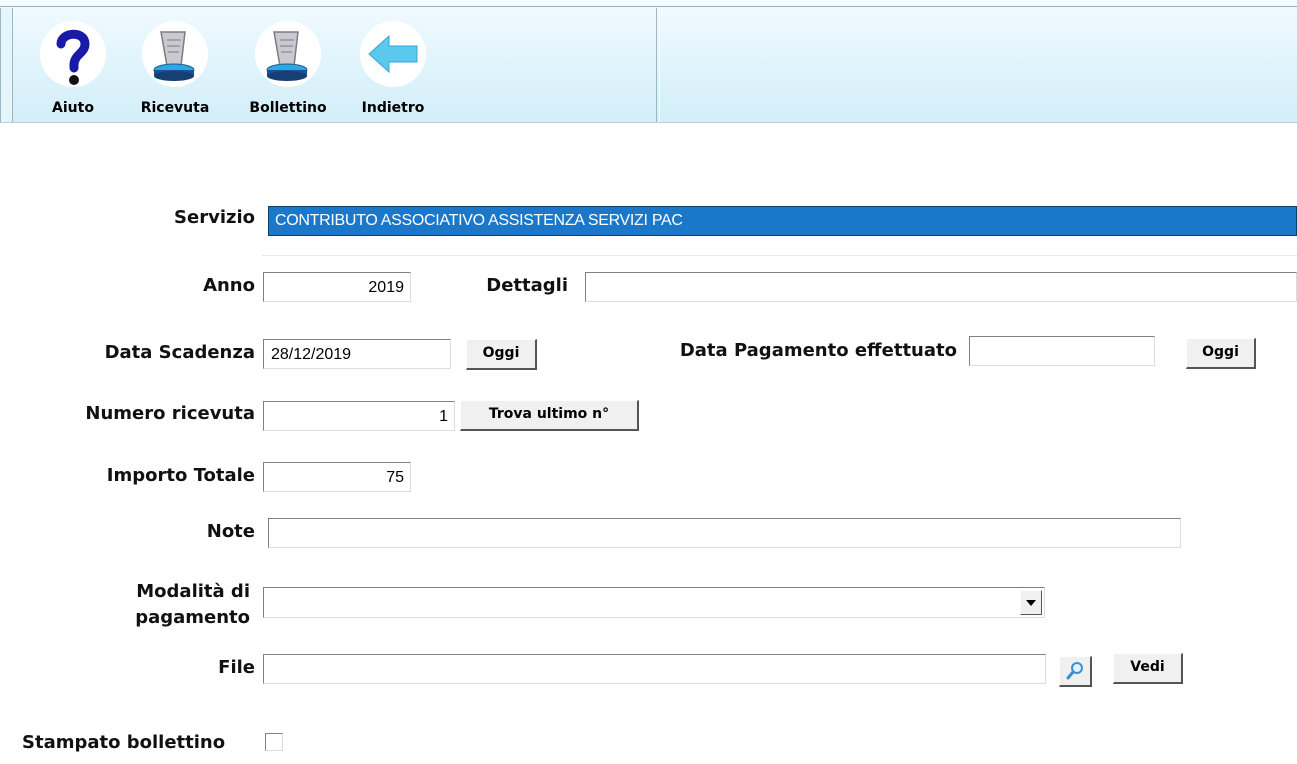 The width and height of the screenshot is (1297, 764). I want to click on anno-field: 2019, so click(337, 287).